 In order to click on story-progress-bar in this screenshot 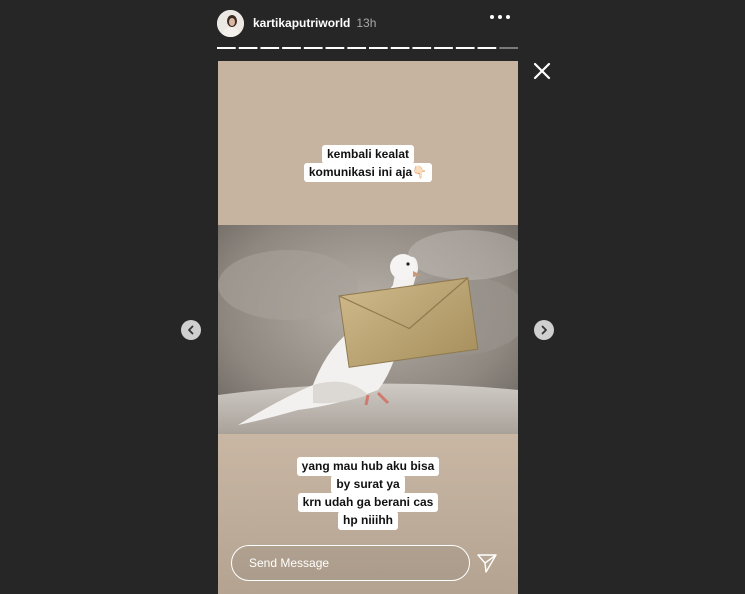, I will do `click(367, 48)`.